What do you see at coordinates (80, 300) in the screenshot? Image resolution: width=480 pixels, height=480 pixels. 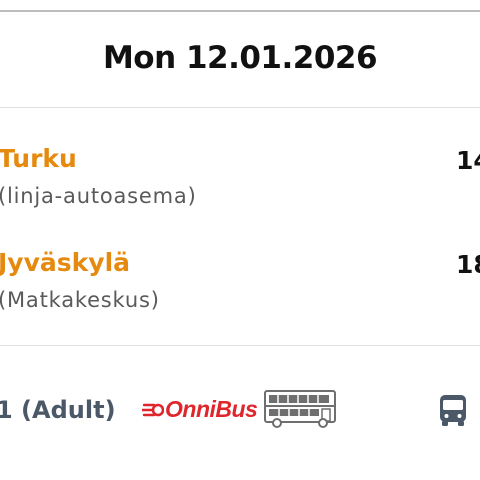 I see `arrival-station: (Matkakeskus)` at bounding box center [80, 300].